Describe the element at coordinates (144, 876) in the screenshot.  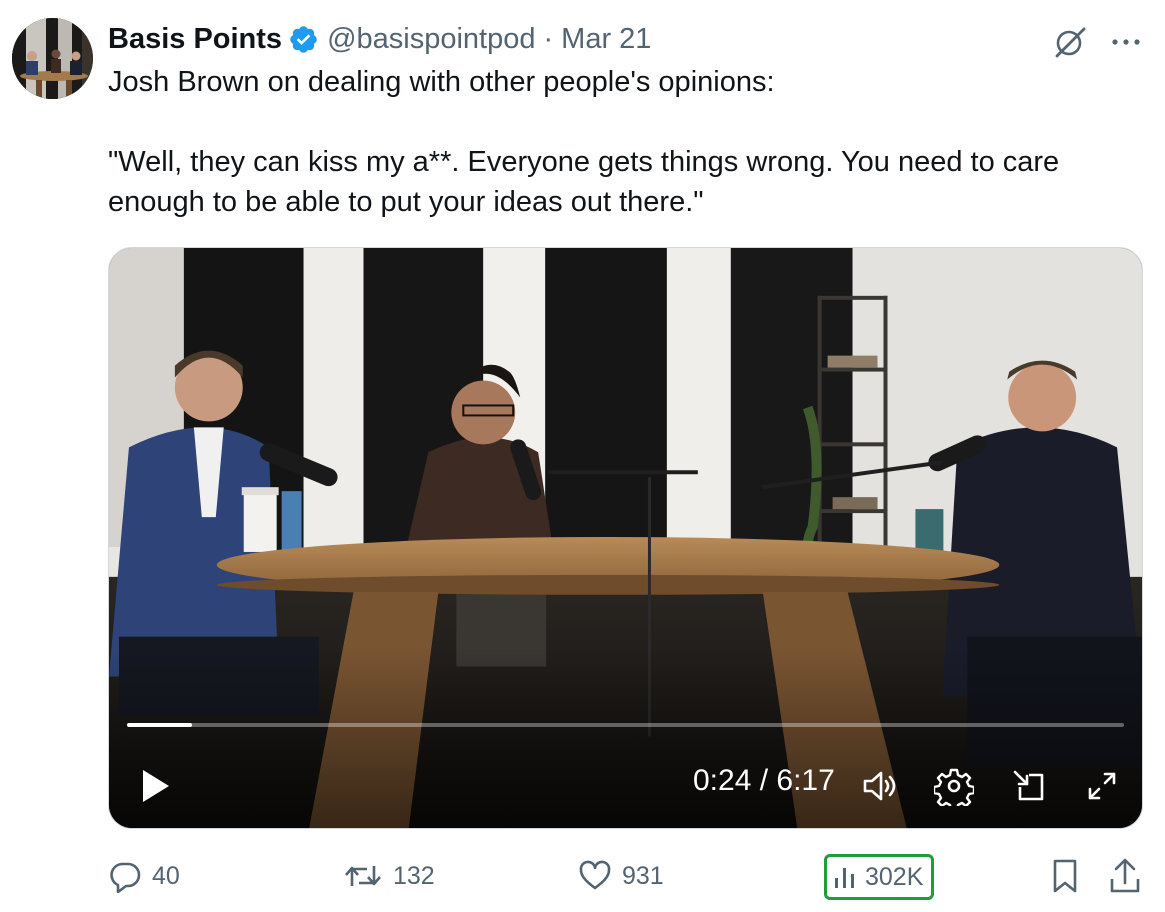
I see `reply-button: 40` at that location.